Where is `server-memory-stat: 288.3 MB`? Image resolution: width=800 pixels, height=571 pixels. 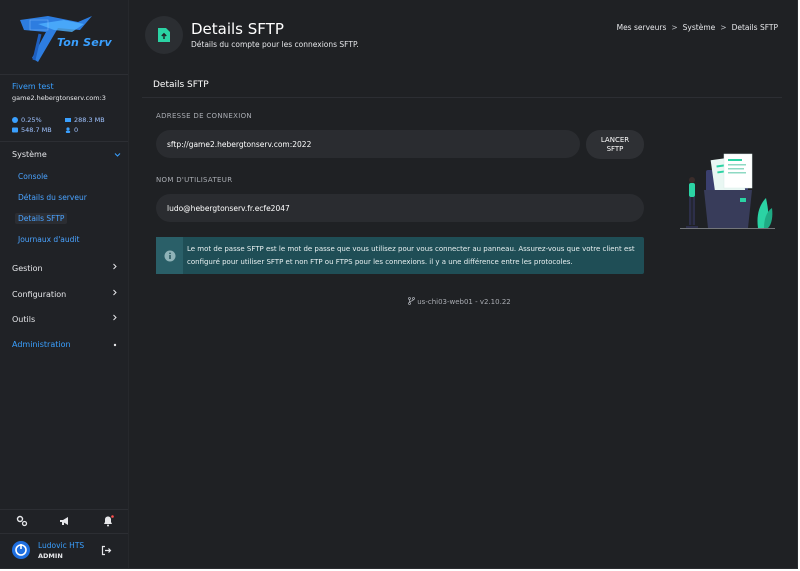 server-memory-stat: 288.3 MB is located at coordinates (85, 120).